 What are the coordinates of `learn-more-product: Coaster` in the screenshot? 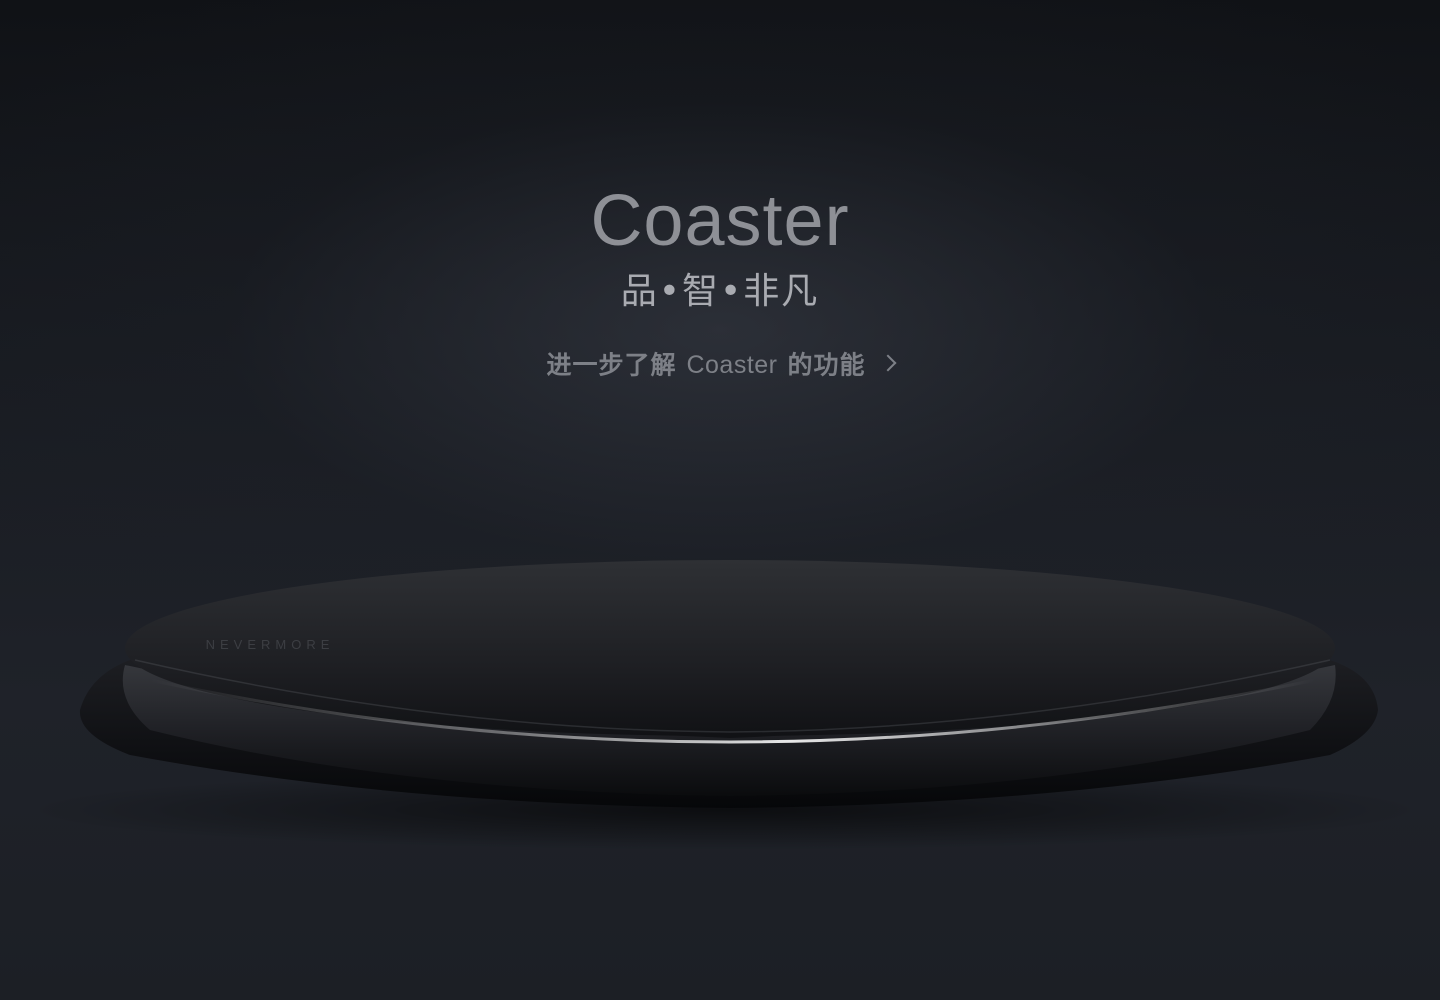 It's located at (732, 365).